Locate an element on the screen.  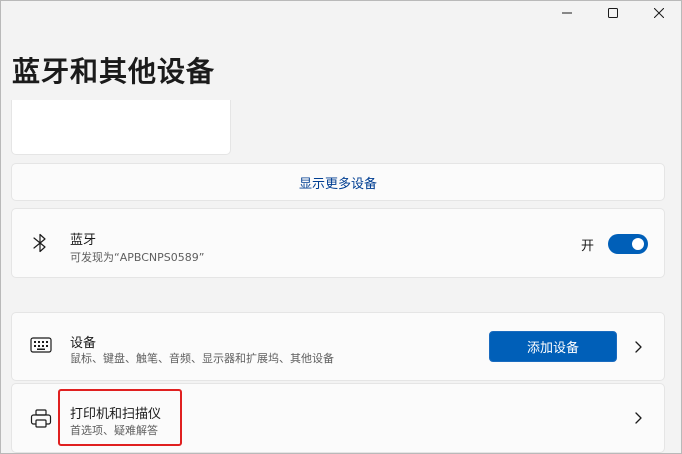
title-bar is located at coordinates (613, 14).